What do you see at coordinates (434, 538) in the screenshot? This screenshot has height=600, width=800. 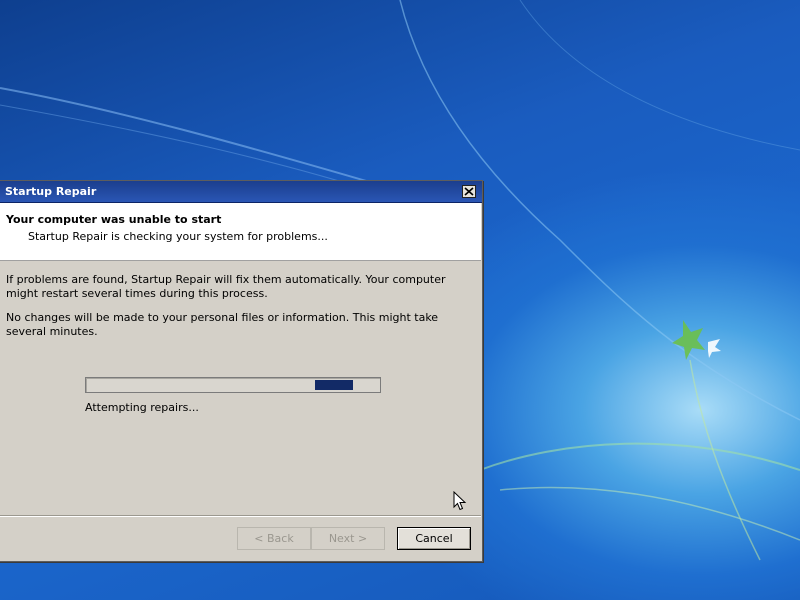 I see `cancel-button: Cancel` at bounding box center [434, 538].